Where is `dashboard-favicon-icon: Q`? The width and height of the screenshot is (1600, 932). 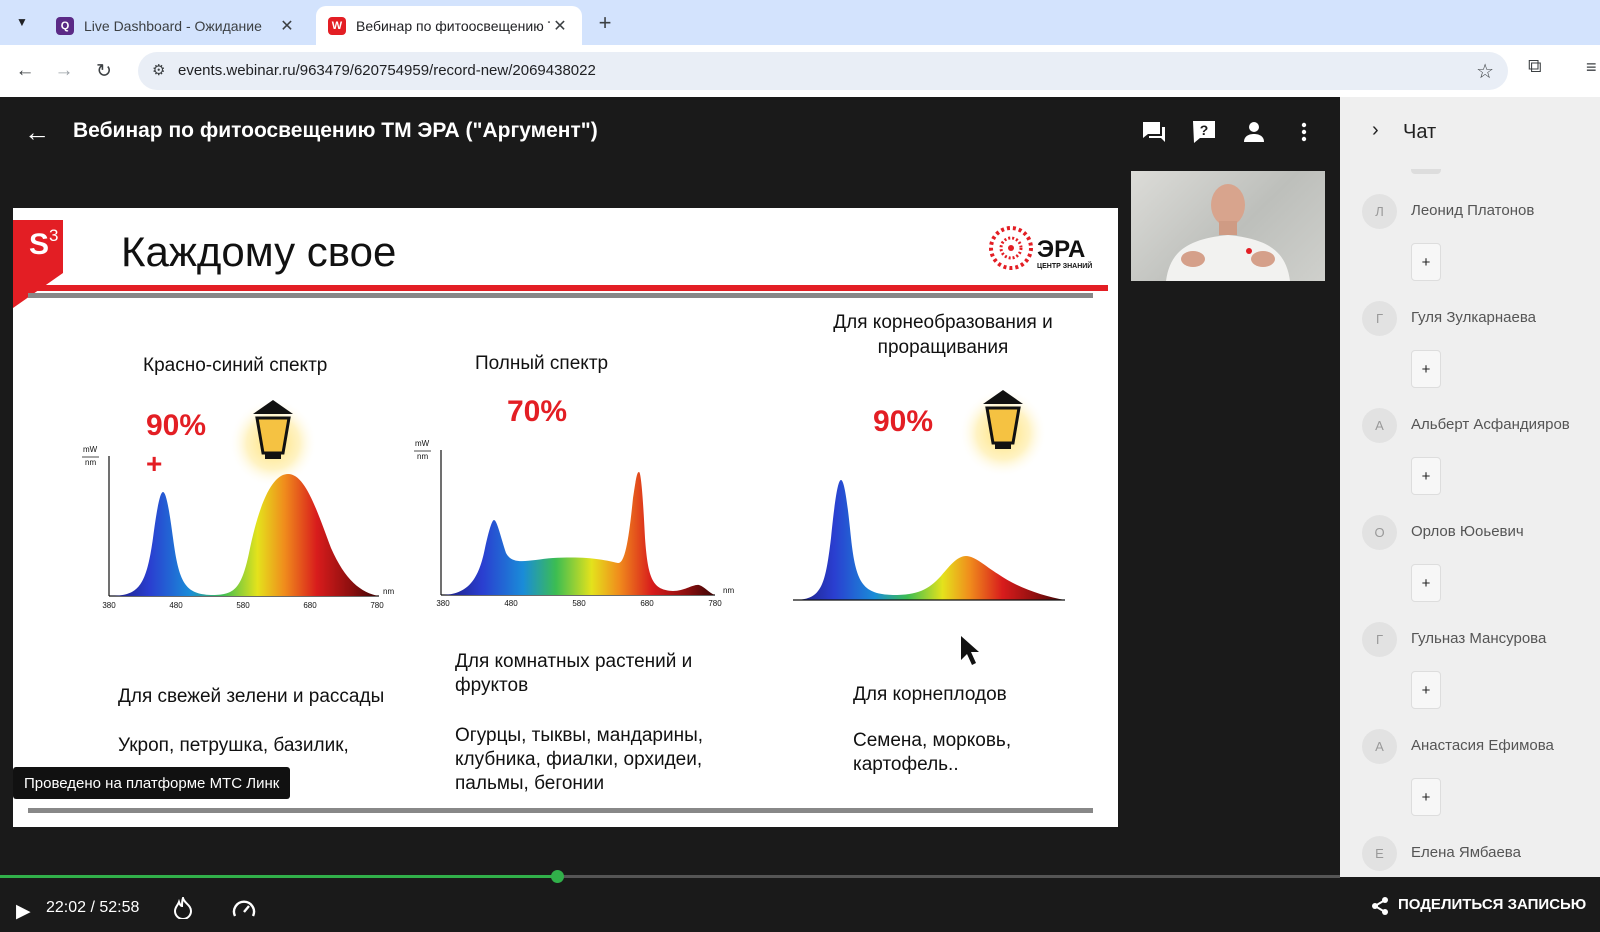 dashboard-favicon-icon: Q is located at coordinates (65, 25).